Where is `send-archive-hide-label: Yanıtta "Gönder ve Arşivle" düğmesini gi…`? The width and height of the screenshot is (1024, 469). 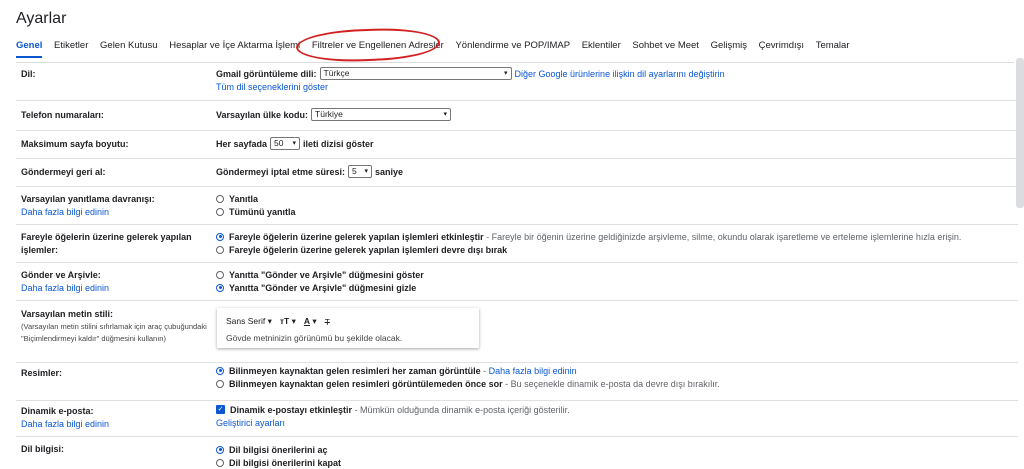
send-archive-hide-label: Yanıtta "Gönder ve Arşivle" düğmesini gi… is located at coordinates (323, 287).